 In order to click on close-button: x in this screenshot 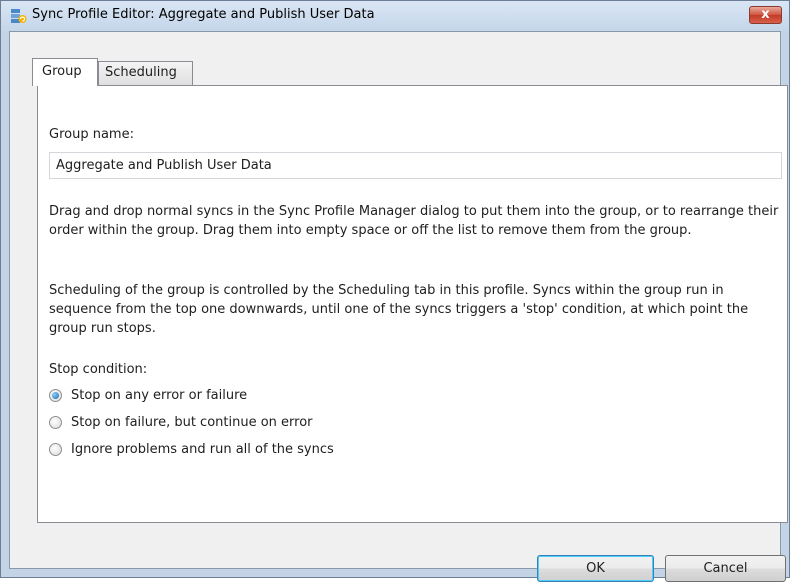, I will do `click(765, 15)`.